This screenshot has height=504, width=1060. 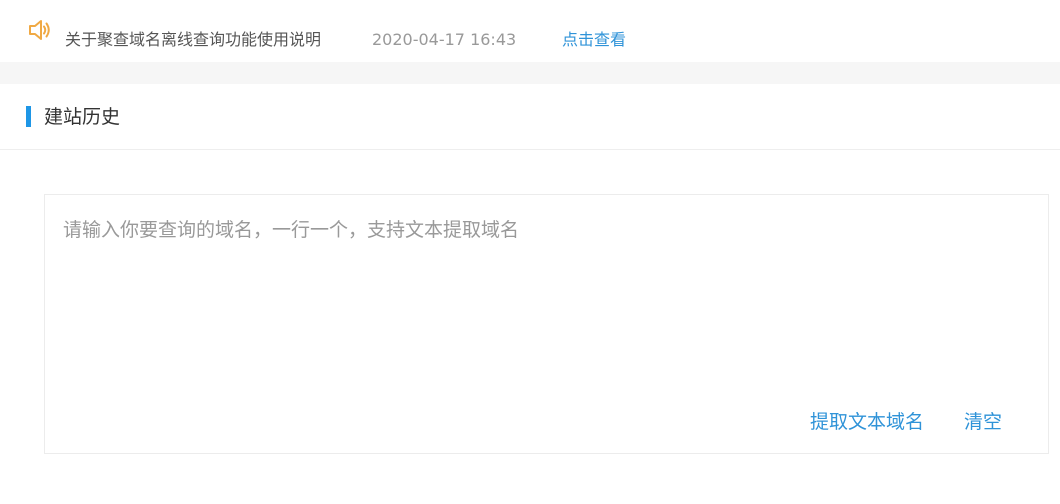 What do you see at coordinates (530, 73) in the screenshot?
I see `section-divider` at bounding box center [530, 73].